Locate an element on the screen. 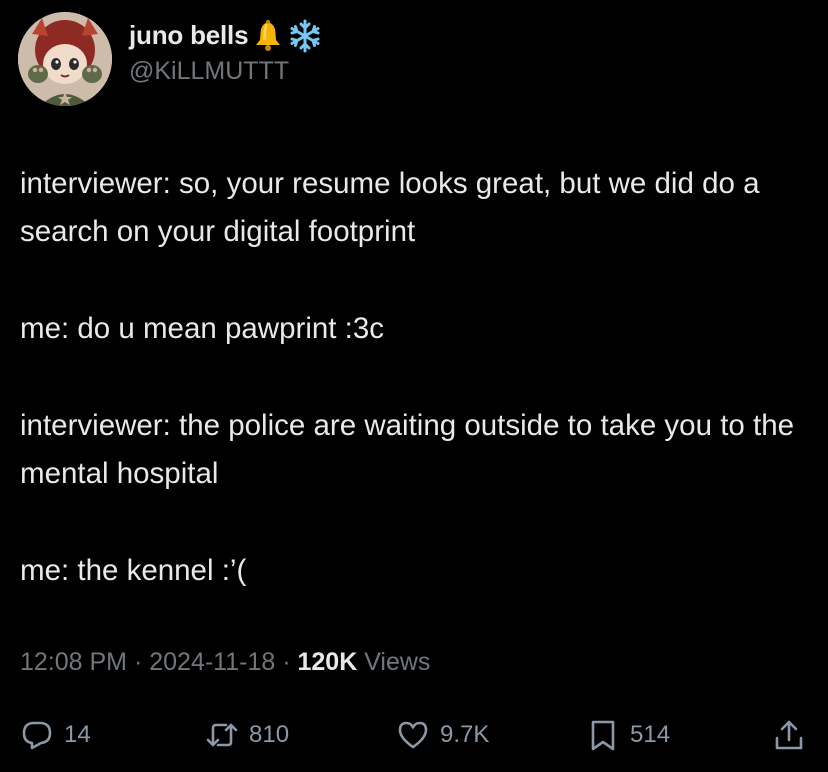  bookmark-count: 514 is located at coordinates (650, 734).